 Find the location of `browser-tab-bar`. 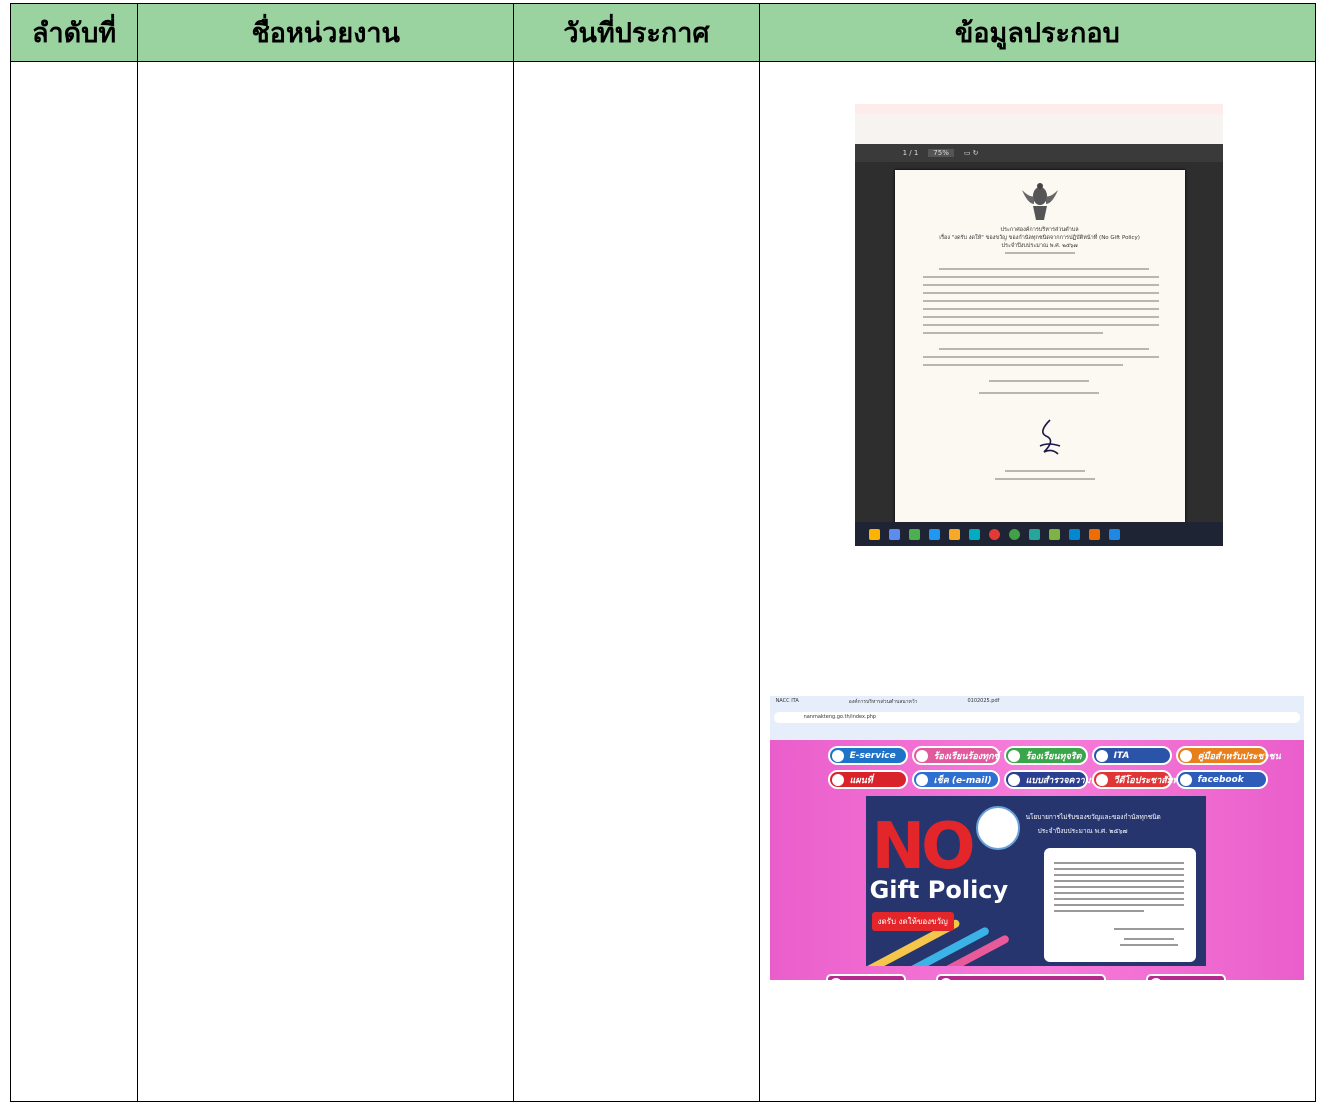

browser-tab-bar is located at coordinates (1038, 109).